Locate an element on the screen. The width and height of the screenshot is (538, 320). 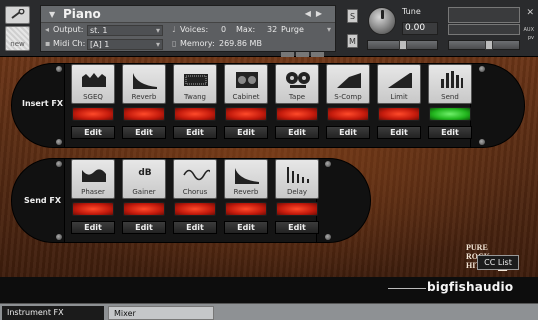
fx-module-card: Chorus is located at coordinates (195, 179).